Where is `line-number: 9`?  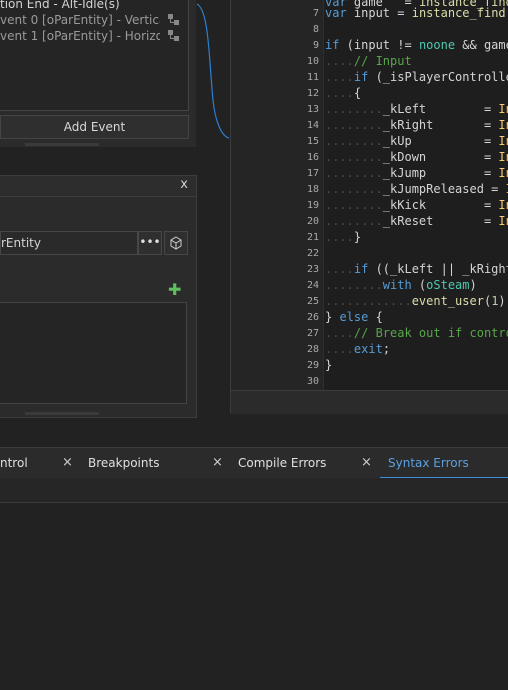 line-number: 9 is located at coordinates (315, 45).